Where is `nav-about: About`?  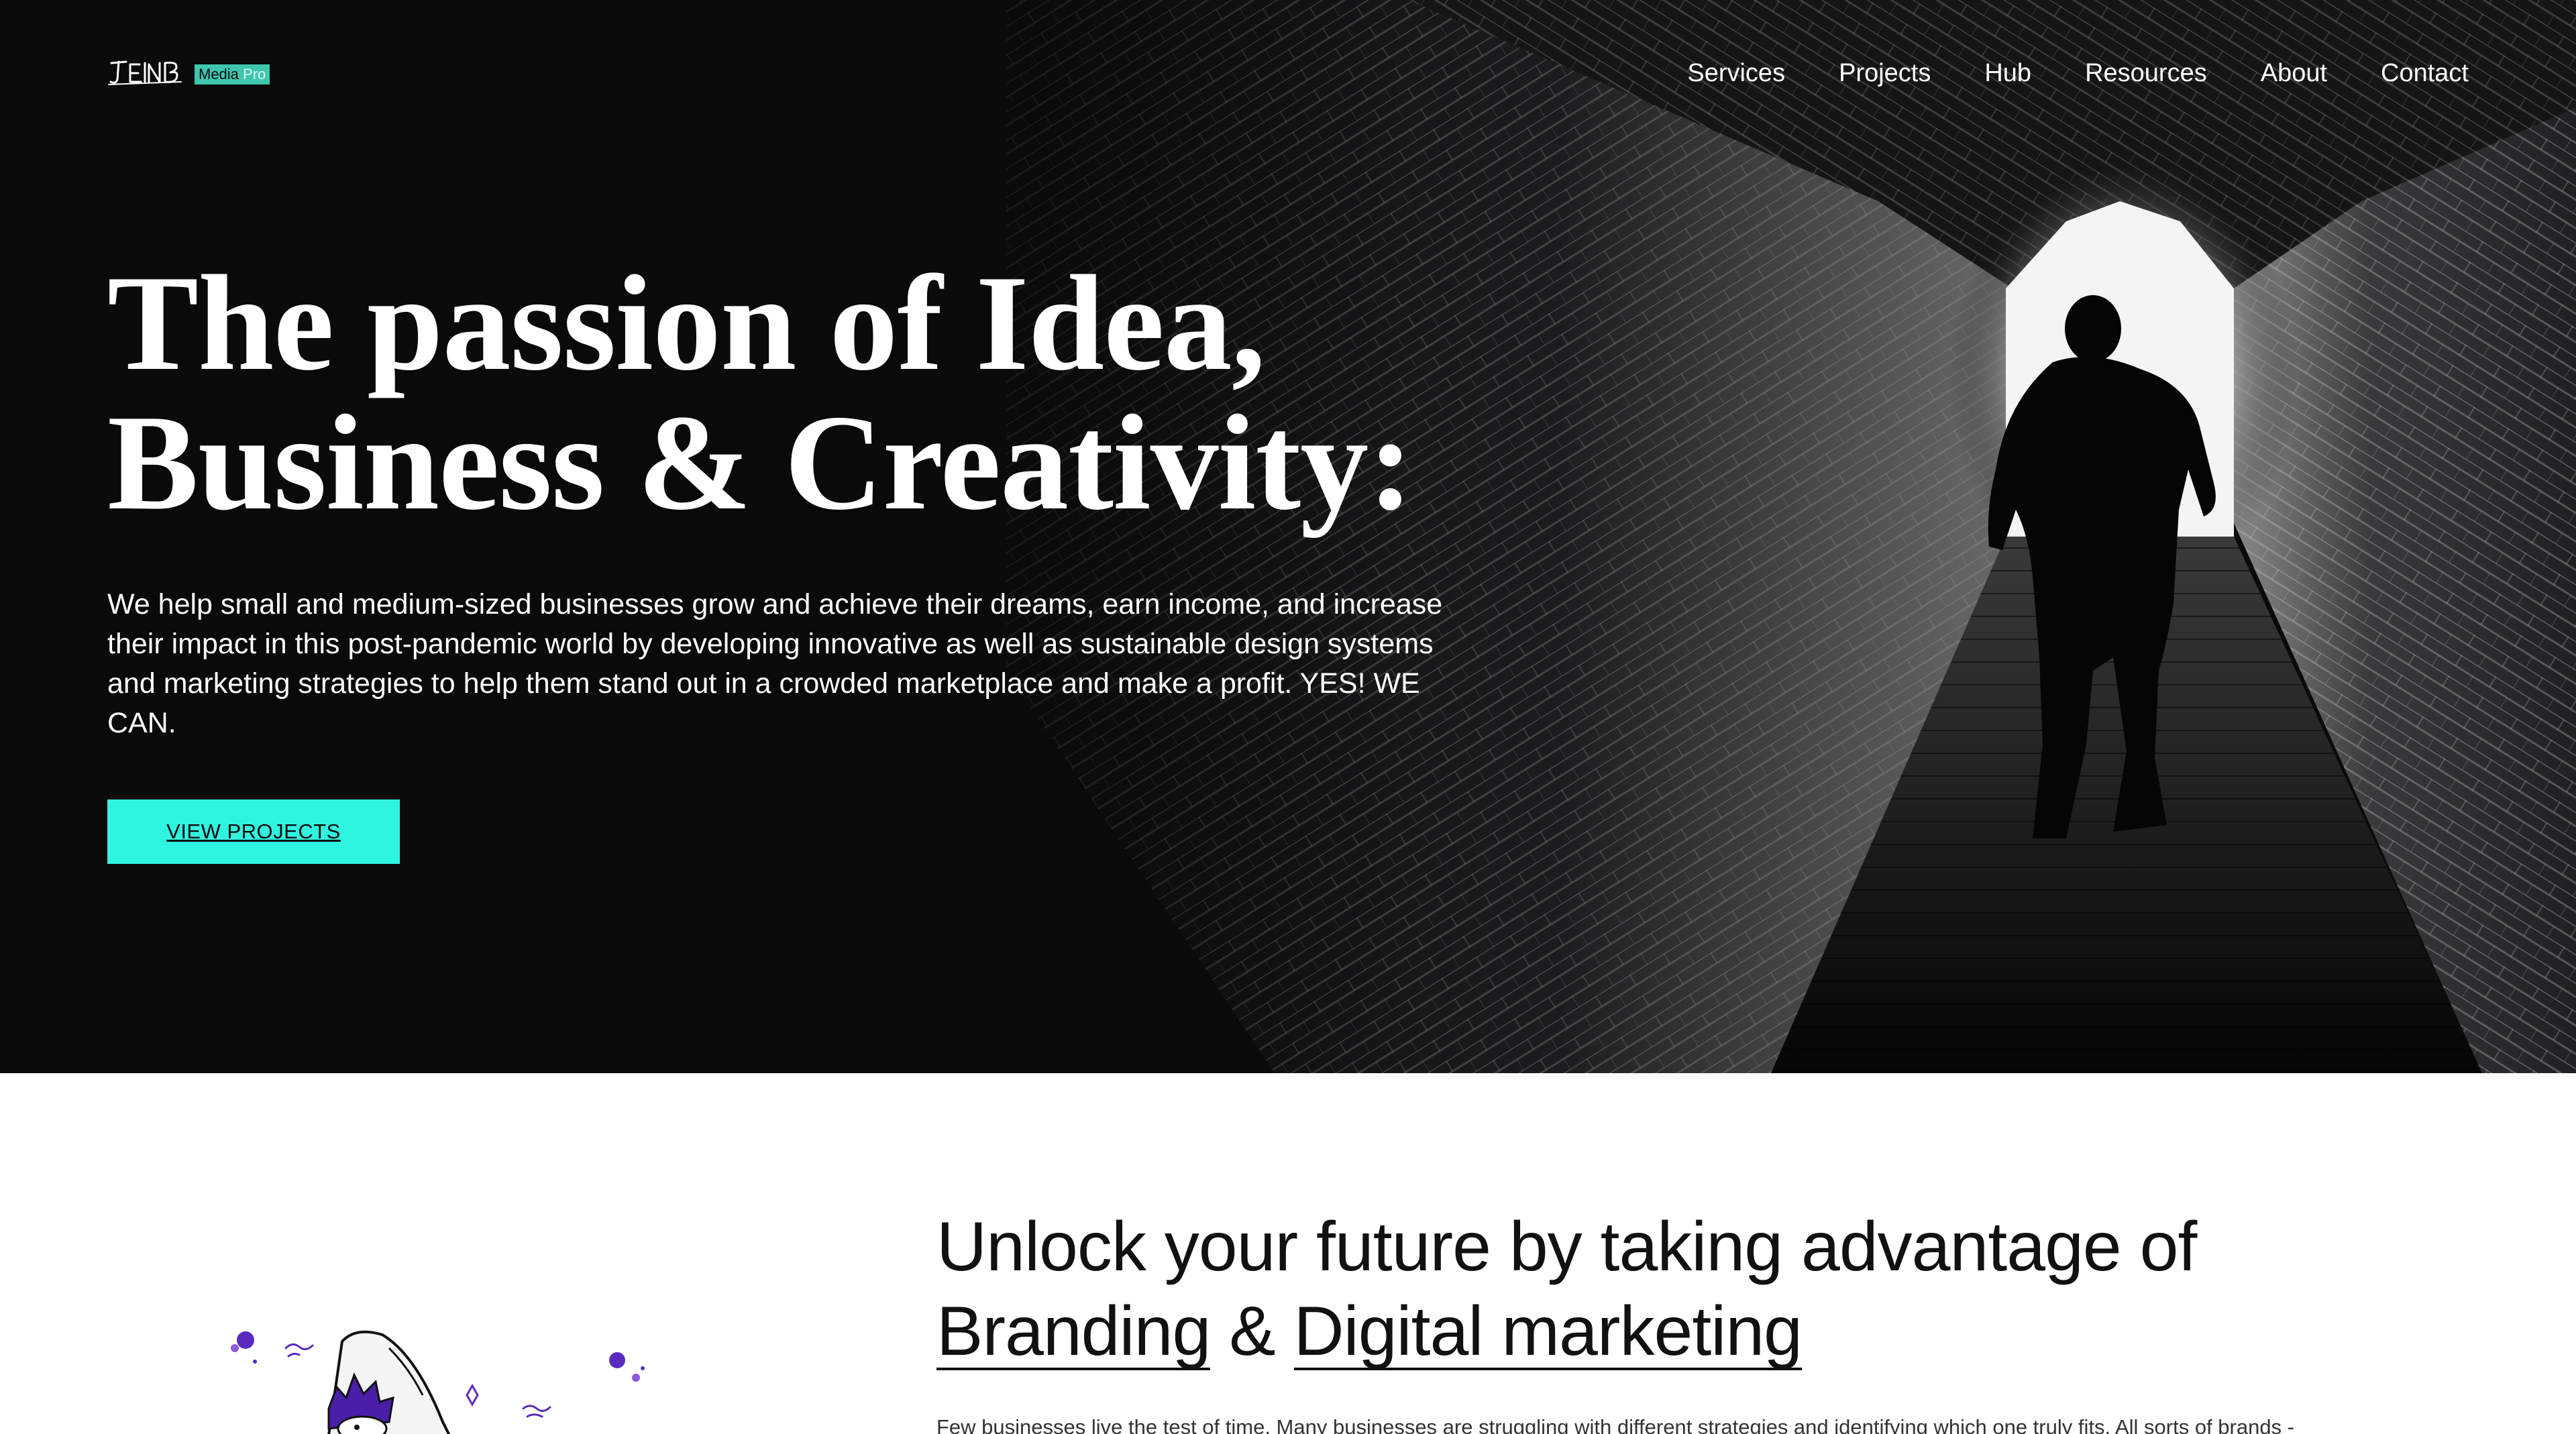
nav-about: About is located at coordinates (2294, 73).